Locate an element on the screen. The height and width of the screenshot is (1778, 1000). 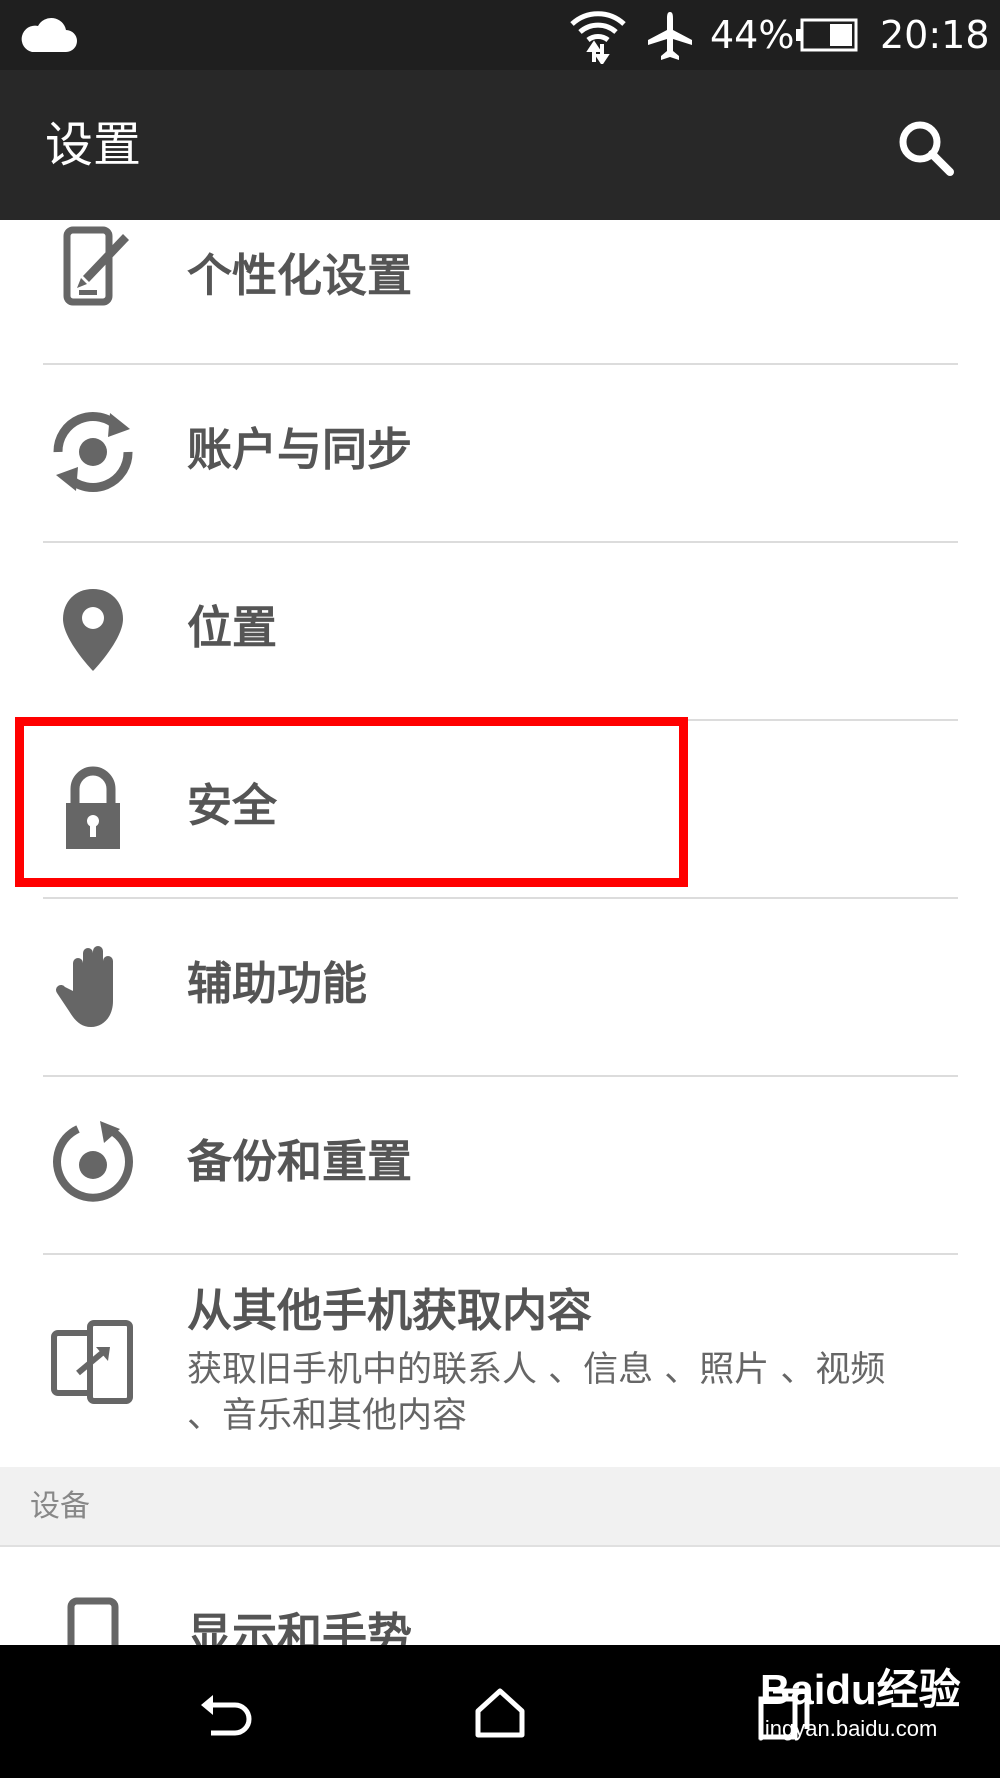
transfer-icon is located at coordinates (93, 1362).